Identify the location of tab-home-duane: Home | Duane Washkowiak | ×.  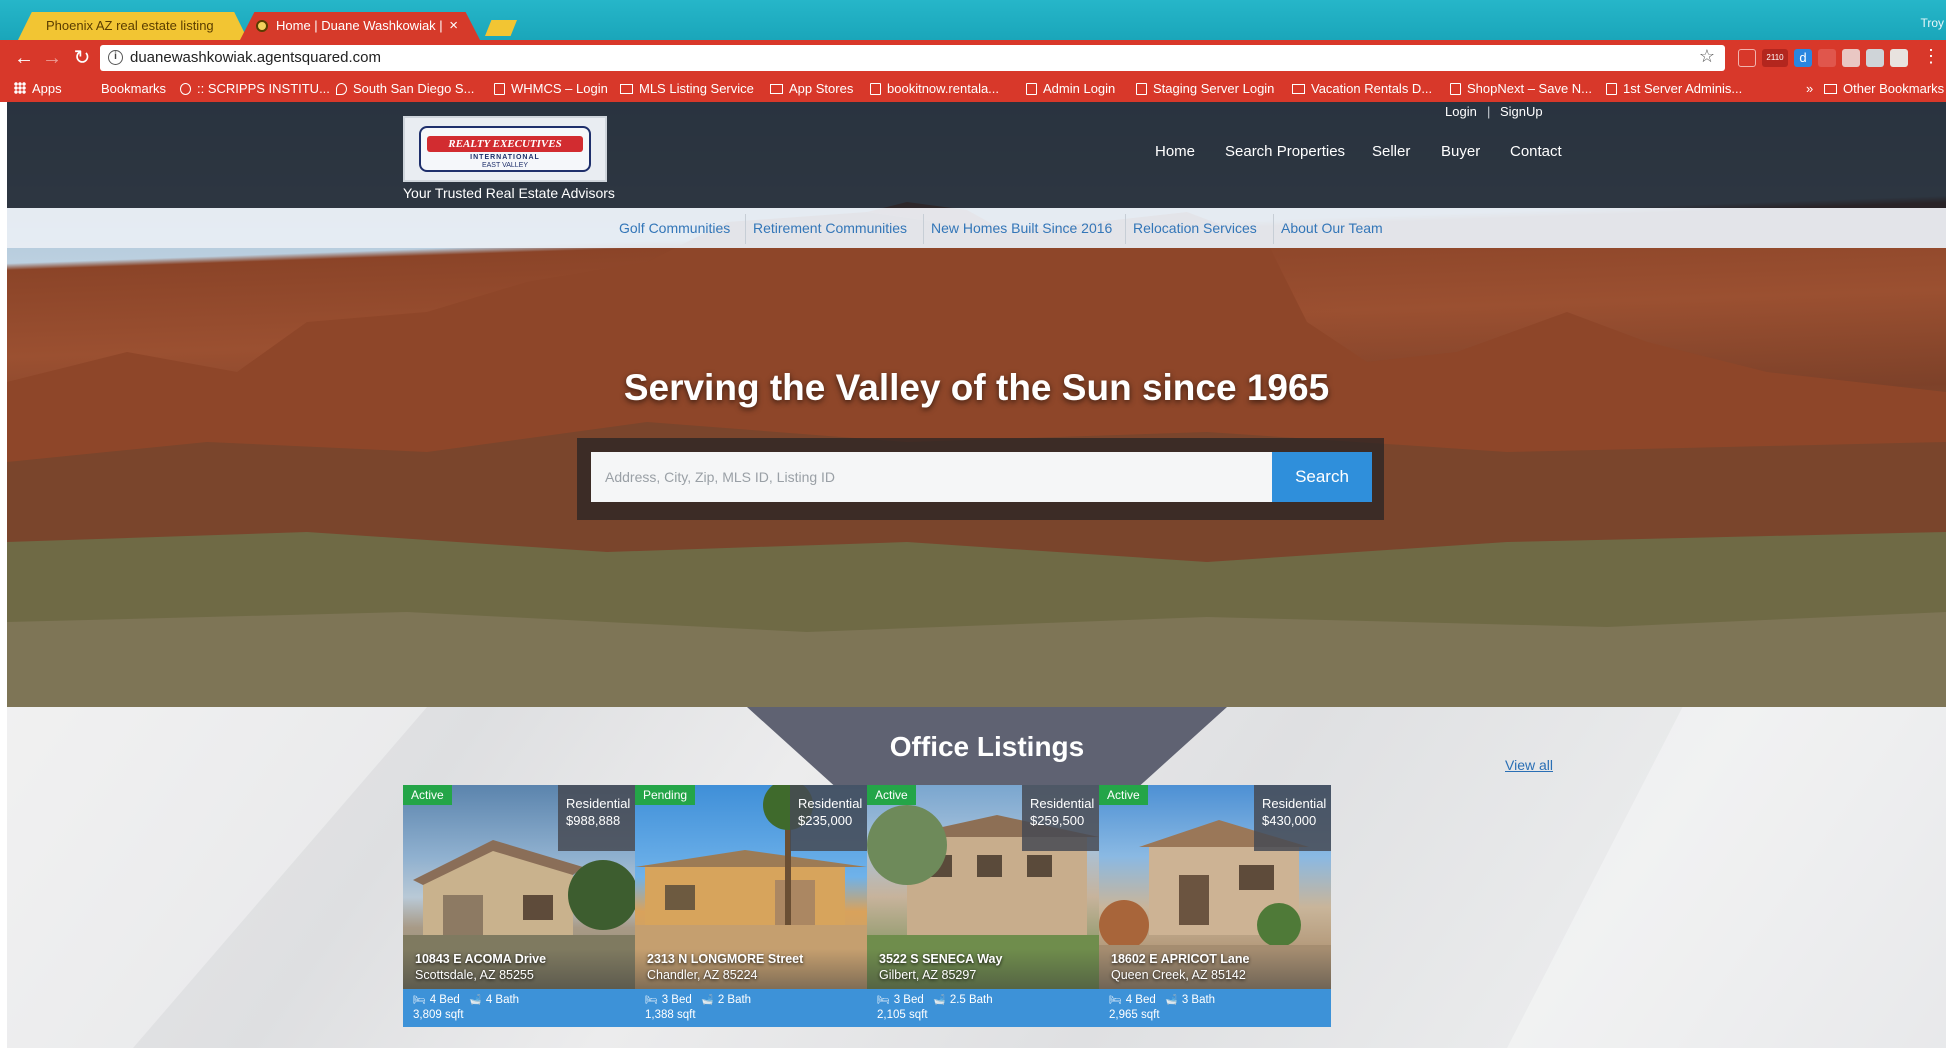
(360, 26).